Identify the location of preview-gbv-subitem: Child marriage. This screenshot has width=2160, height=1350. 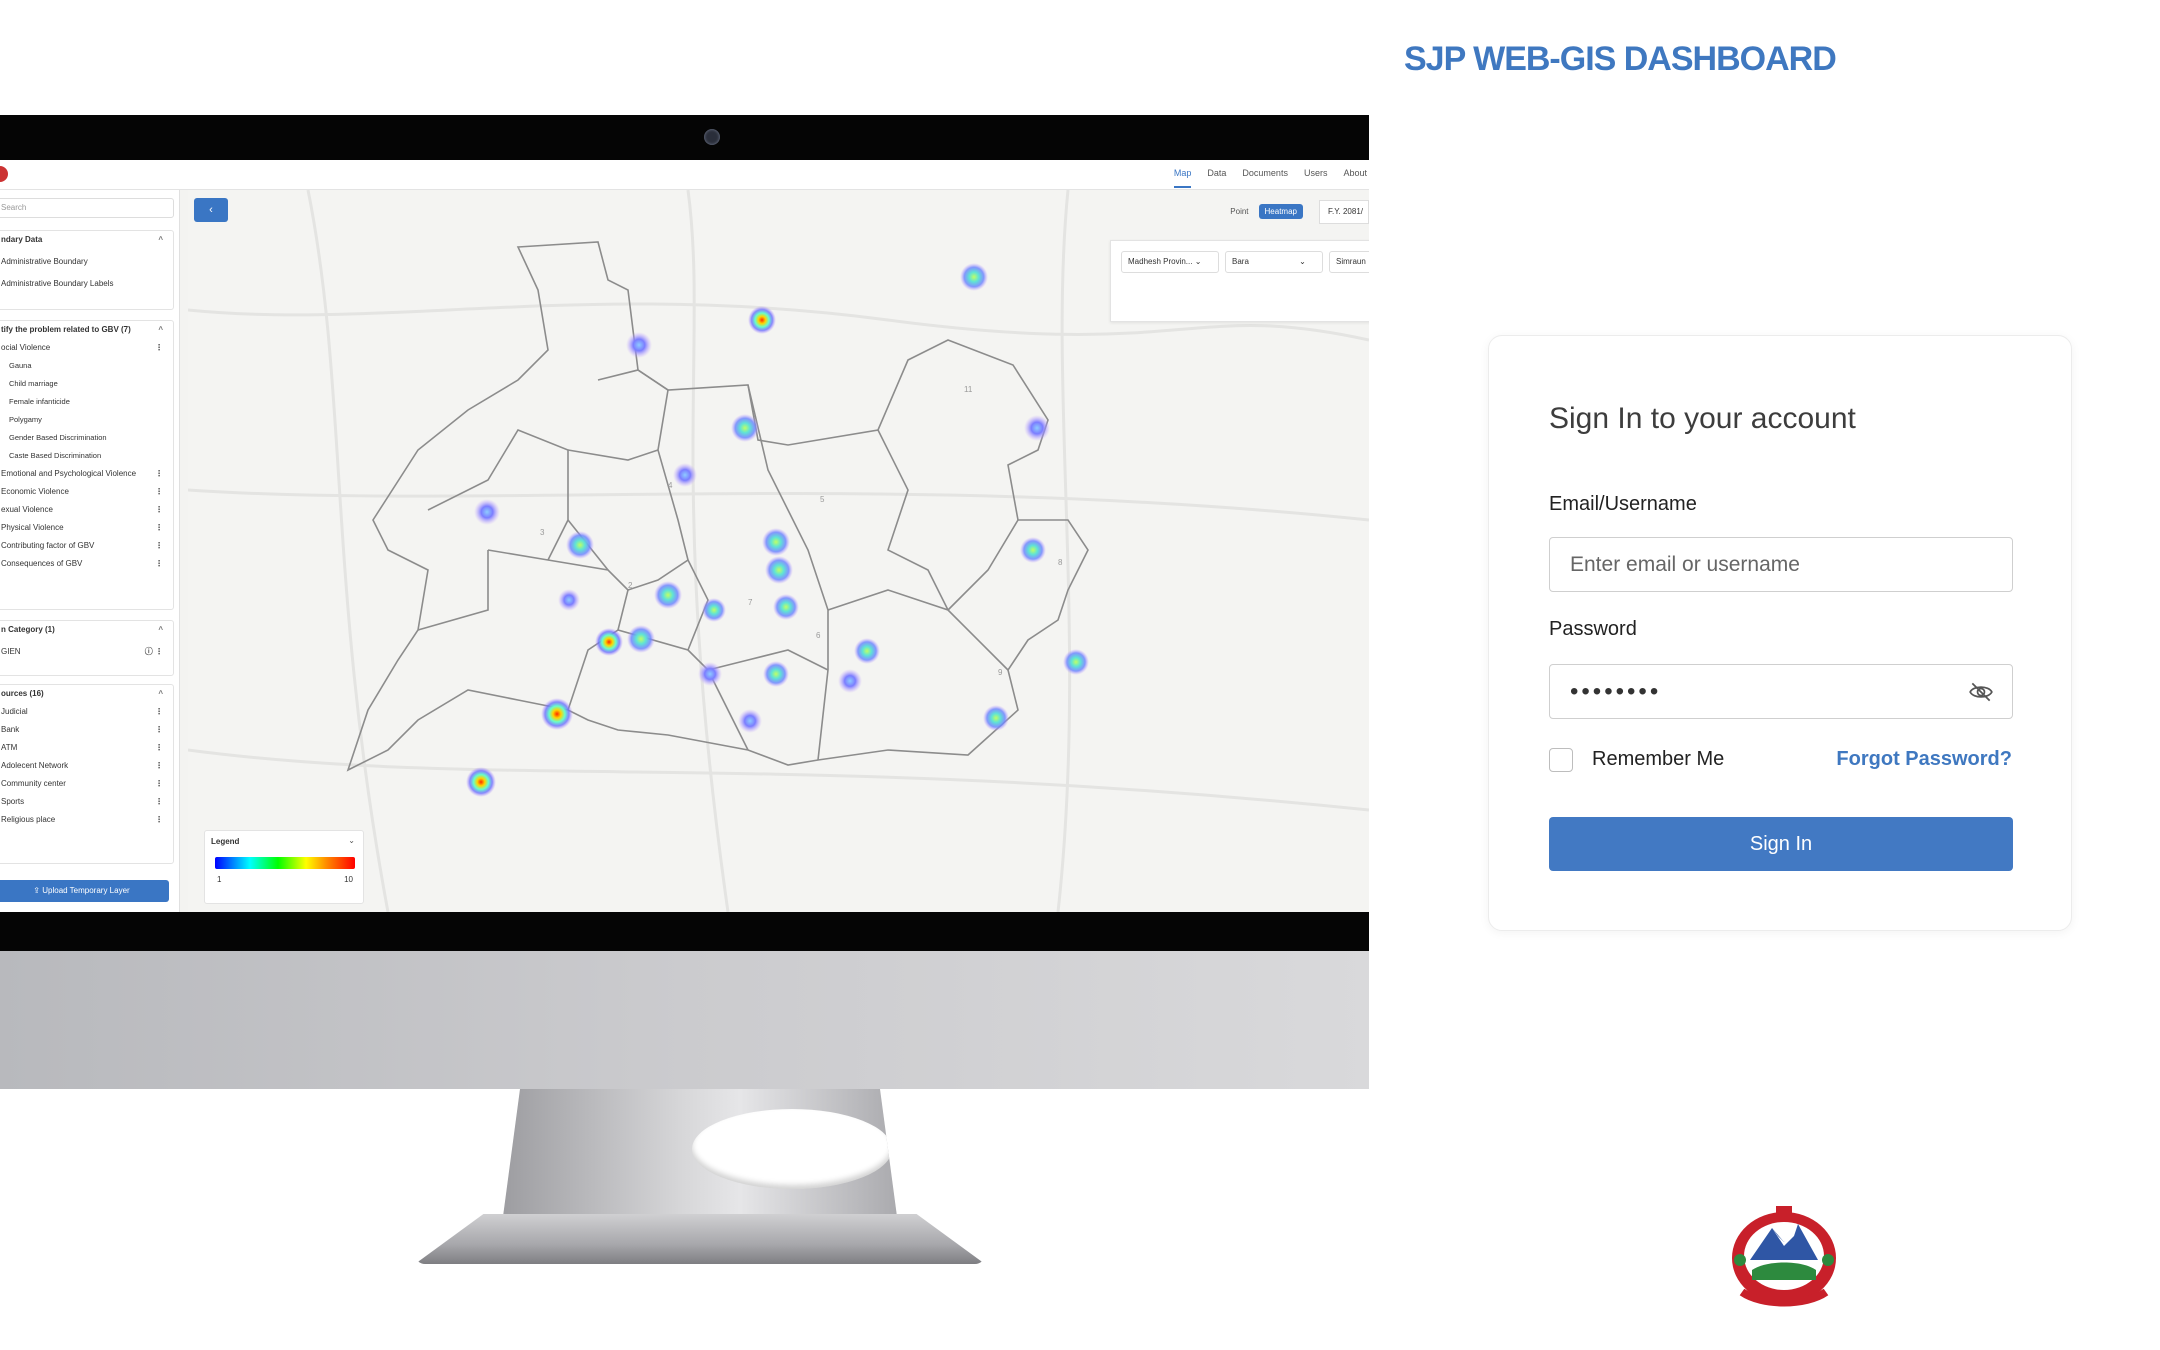
(33, 383).